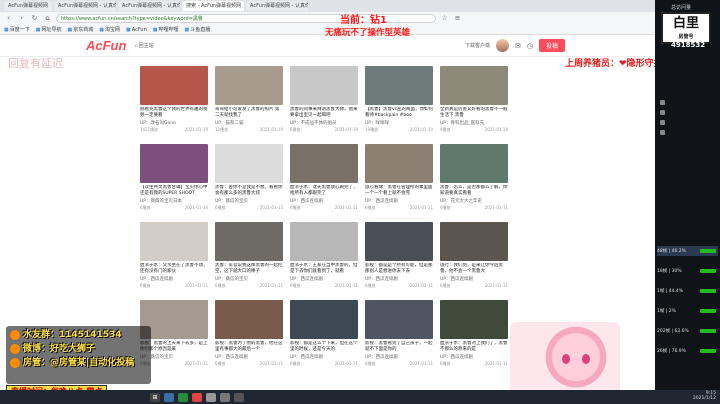 This screenshot has width=720, height=404. What do you see at coordinates (197, 397) in the screenshot?
I see `acfun-app-icon` at bounding box center [197, 397].